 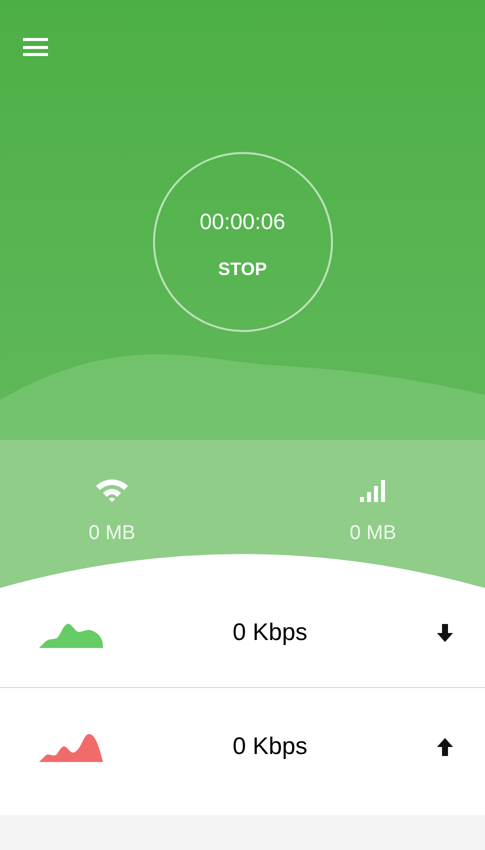 What do you see at coordinates (373, 491) in the screenshot?
I see `signal-icon` at bounding box center [373, 491].